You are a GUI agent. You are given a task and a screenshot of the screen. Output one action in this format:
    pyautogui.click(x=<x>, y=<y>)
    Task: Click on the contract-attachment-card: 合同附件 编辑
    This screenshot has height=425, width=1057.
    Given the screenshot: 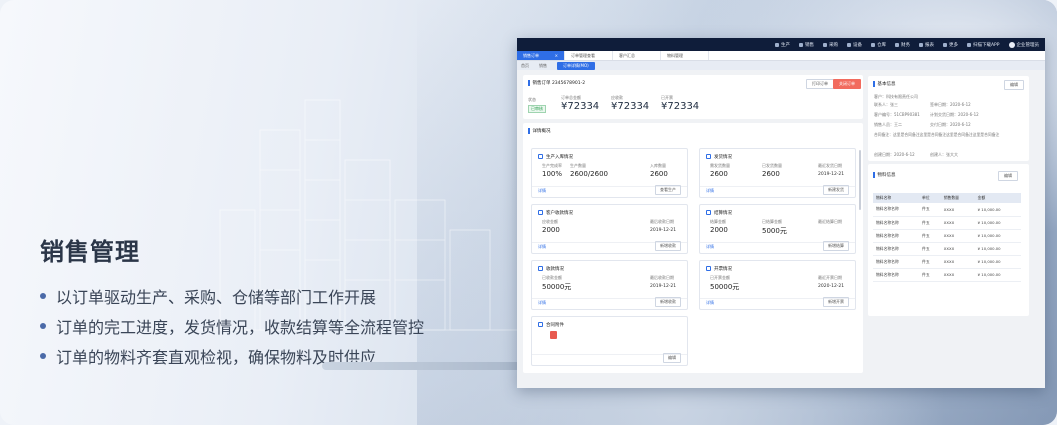 What is the action you would take?
    pyautogui.click(x=609, y=341)
    